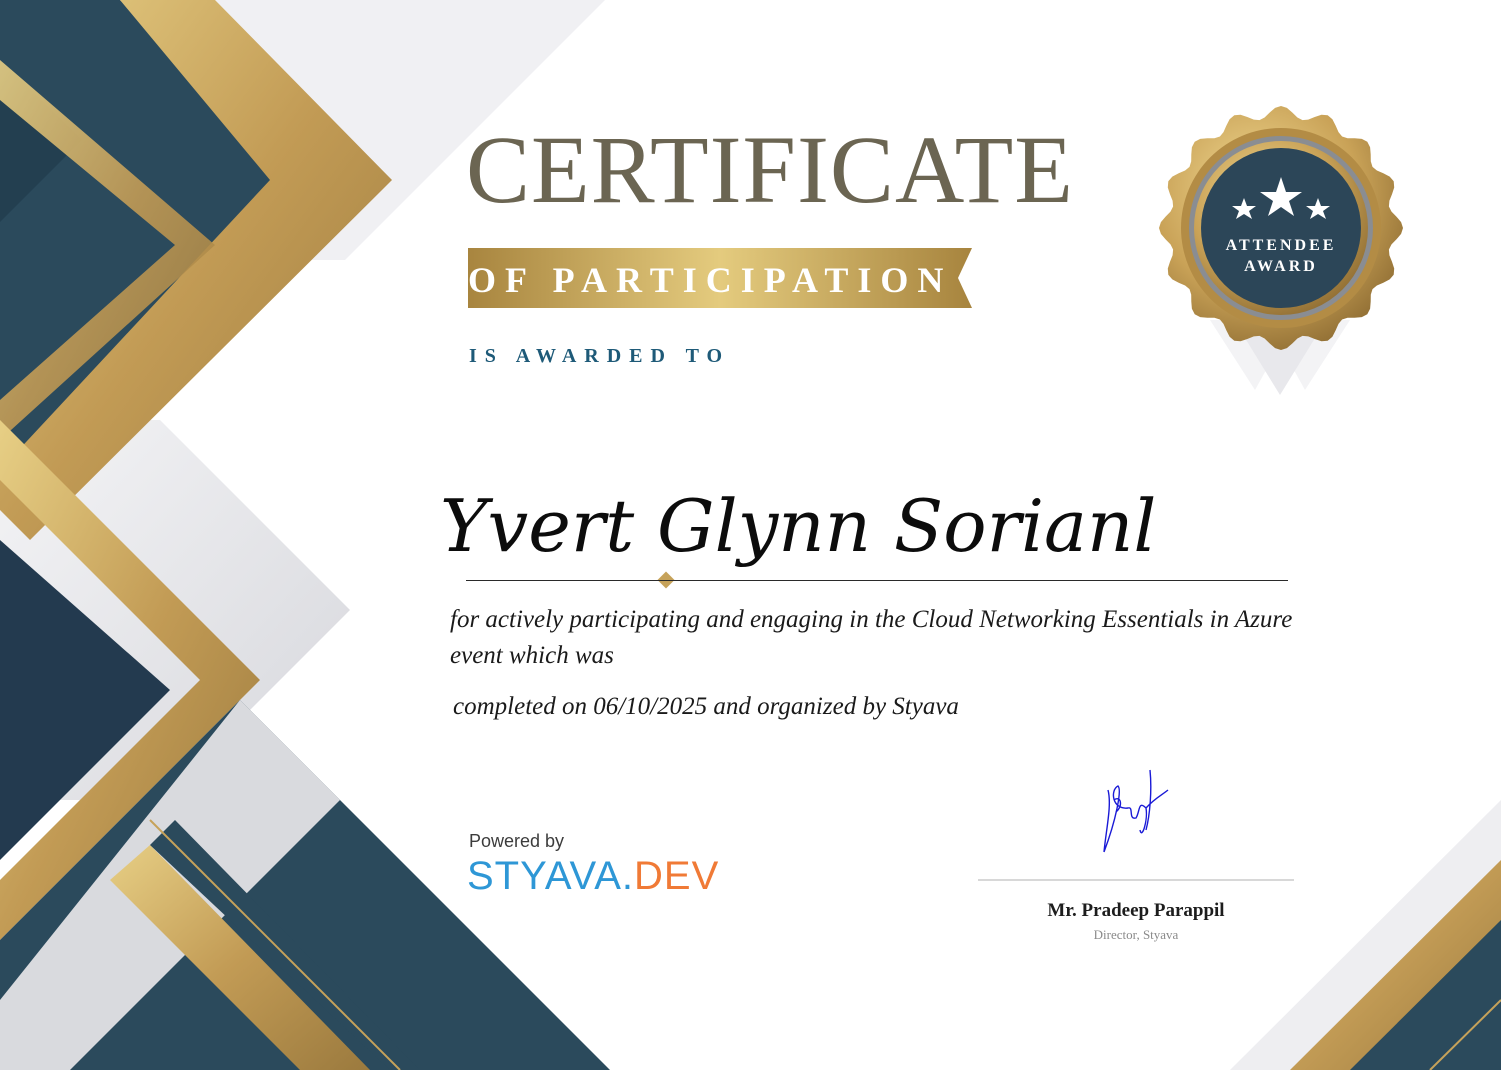 This screenshot has width=1501, height=1070. I want to click on awarded-to-label: IS AWARDED TO, so click(600, 356).